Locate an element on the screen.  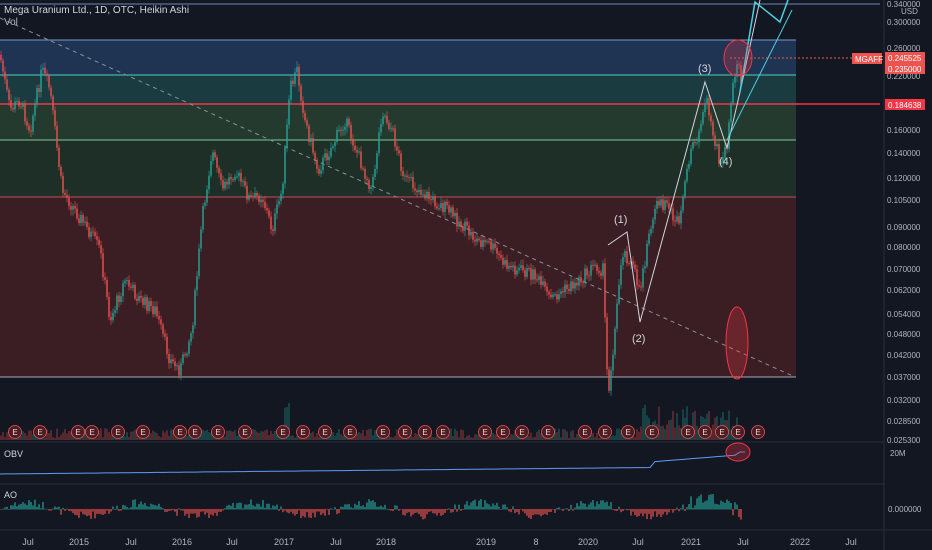
earnings-markers: EEEEEEEEEEEEEEEEEEEEEEEEEEEEEEE is located at coordinates (386, 432).